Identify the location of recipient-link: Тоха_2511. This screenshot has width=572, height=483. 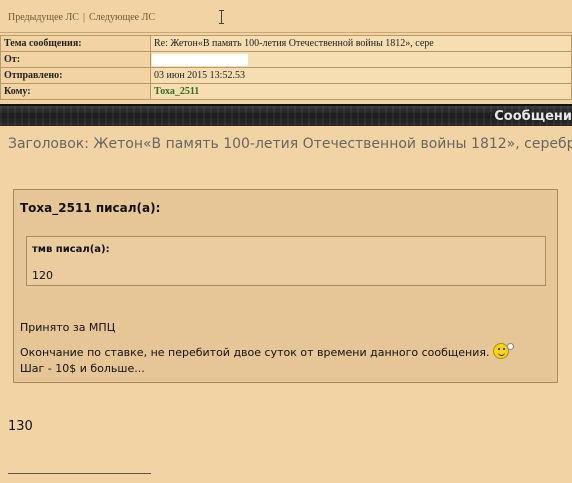
(176, 91).